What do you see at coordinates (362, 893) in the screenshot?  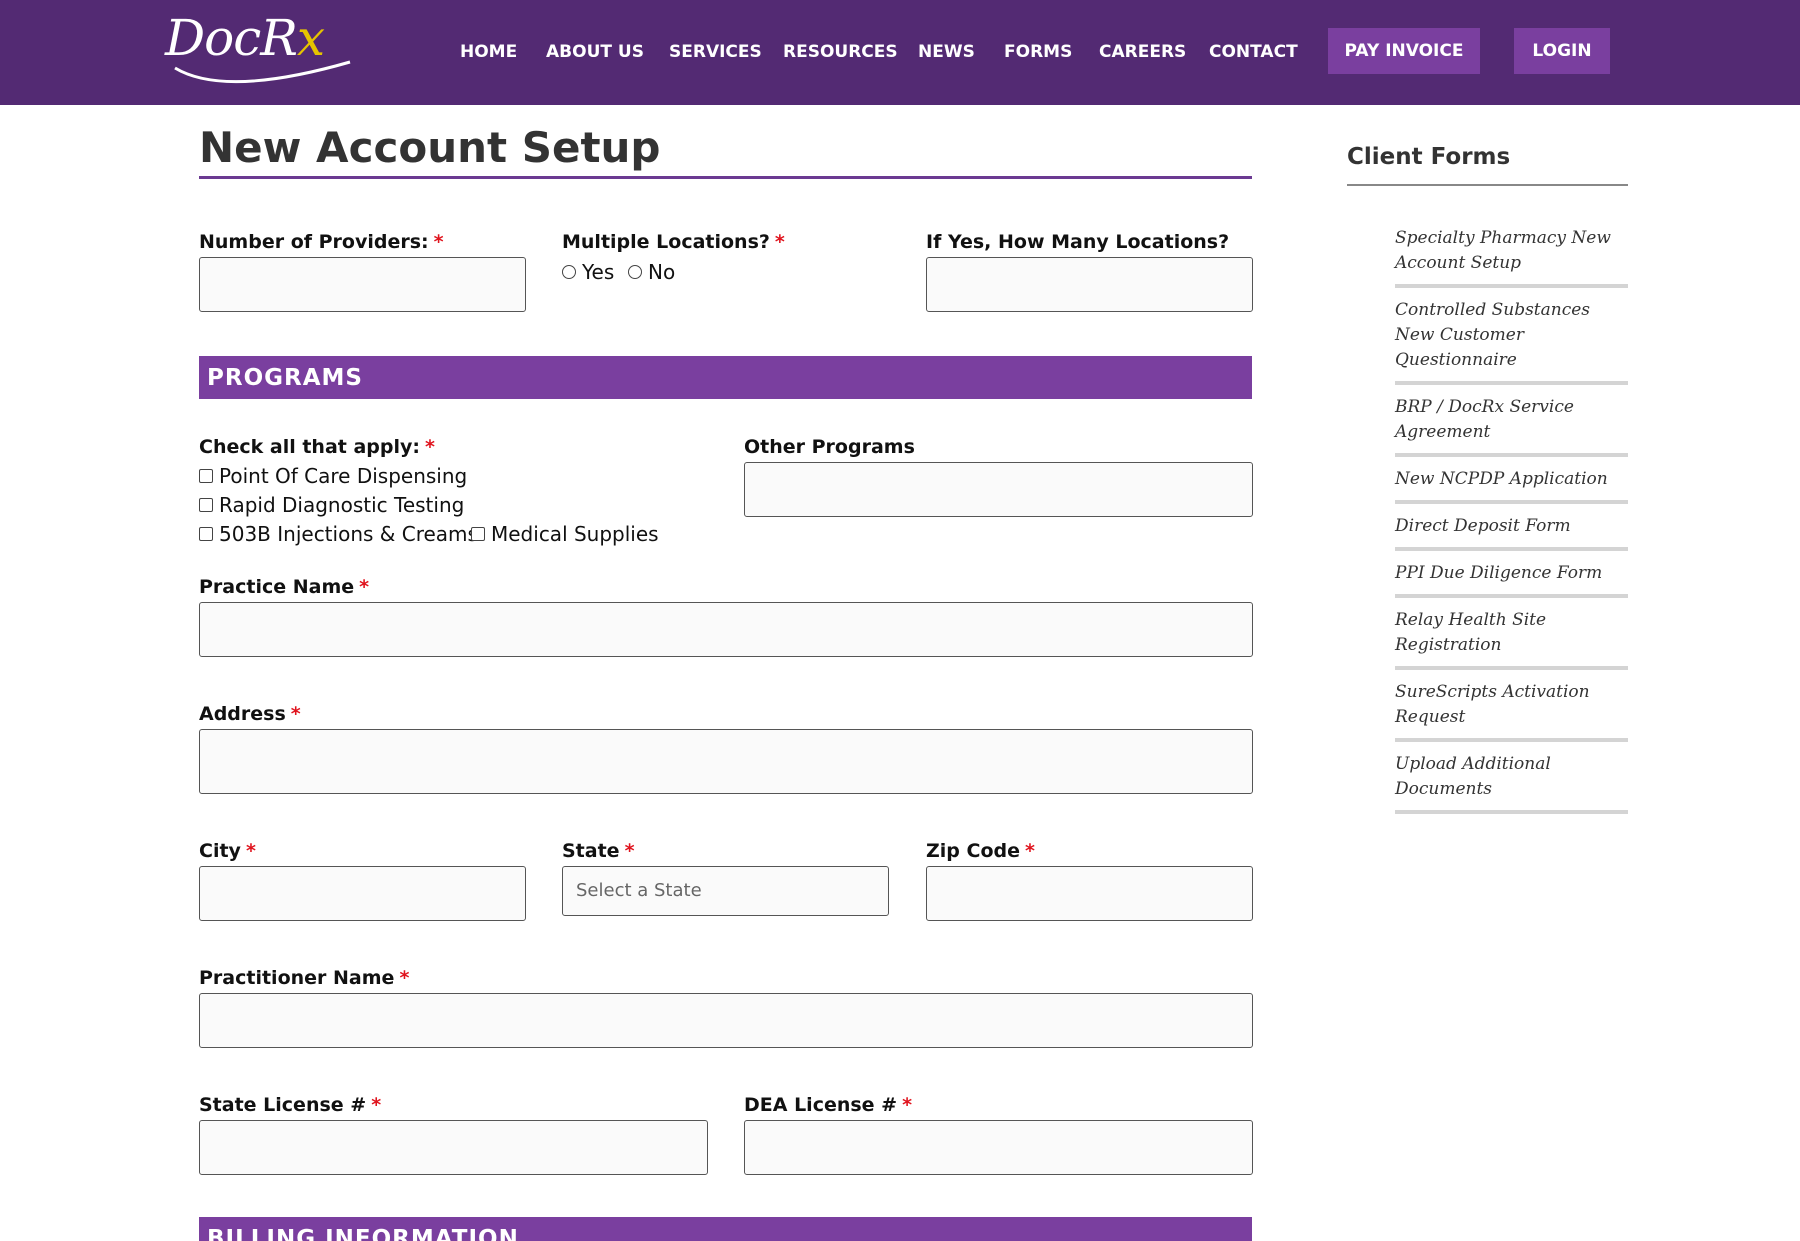 I see `city-input` at bounding box center [362, 893].